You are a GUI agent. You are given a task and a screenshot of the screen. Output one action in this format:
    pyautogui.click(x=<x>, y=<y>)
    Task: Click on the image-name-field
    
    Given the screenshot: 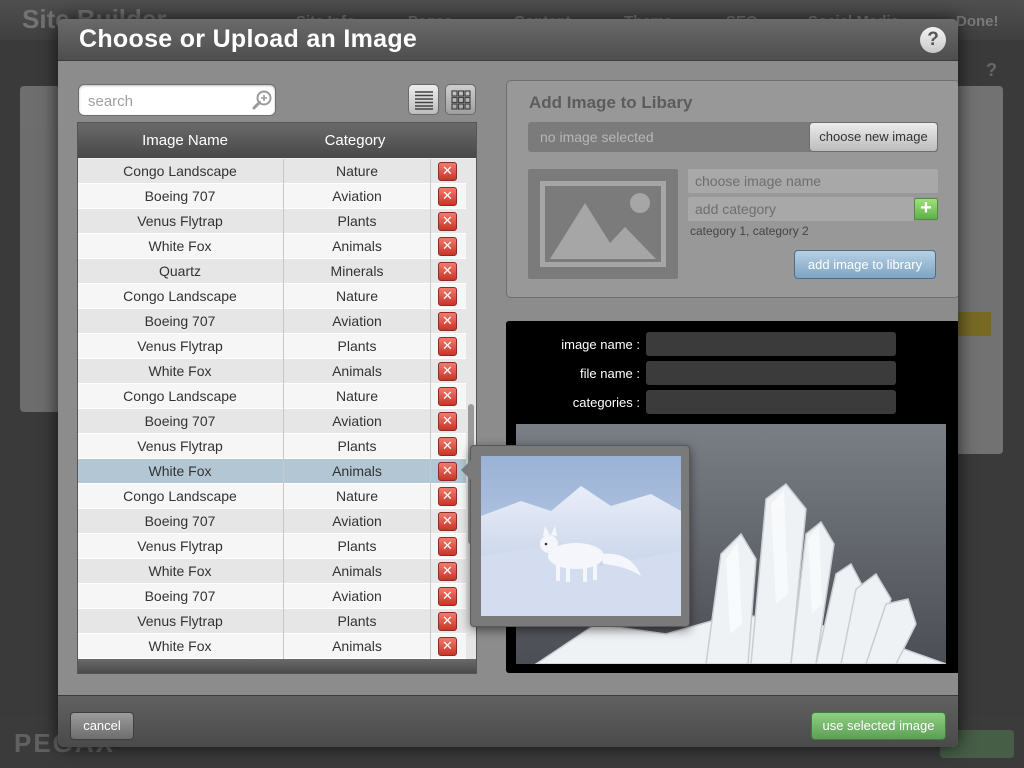 What is the action you would take?
    pyautogui.click(x=813, y=181)
    